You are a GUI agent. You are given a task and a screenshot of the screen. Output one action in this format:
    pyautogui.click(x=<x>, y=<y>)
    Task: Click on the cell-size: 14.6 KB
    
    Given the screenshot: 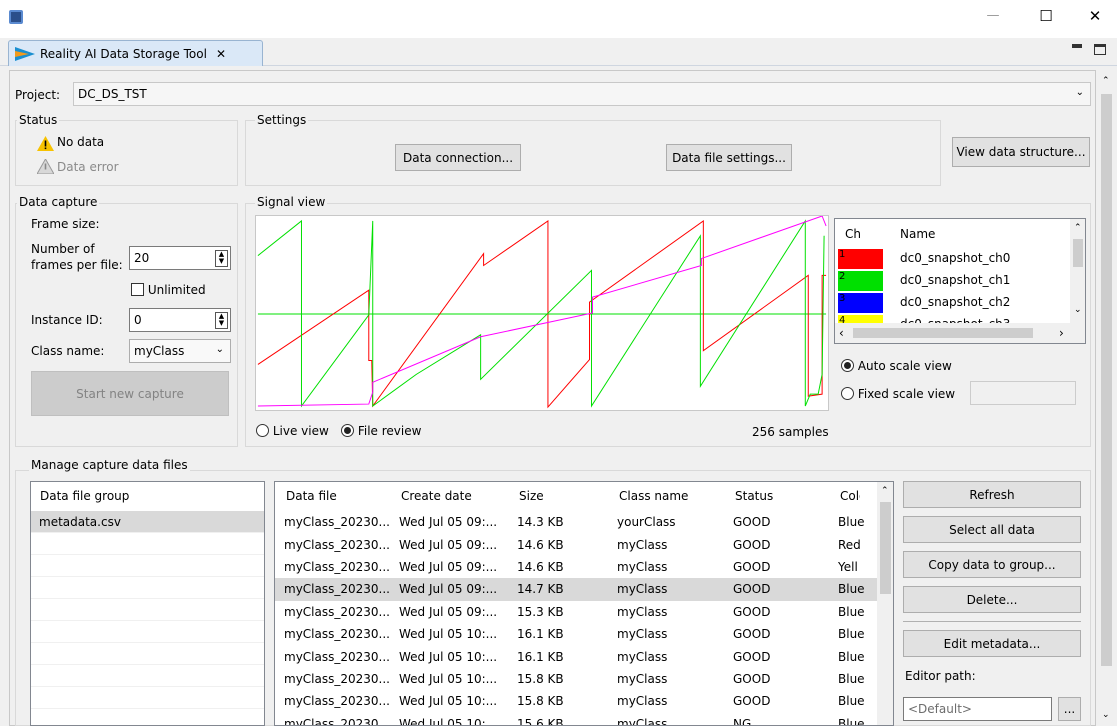 What is the action you would take?
    pyautogui.click(x=540, y=566)
    